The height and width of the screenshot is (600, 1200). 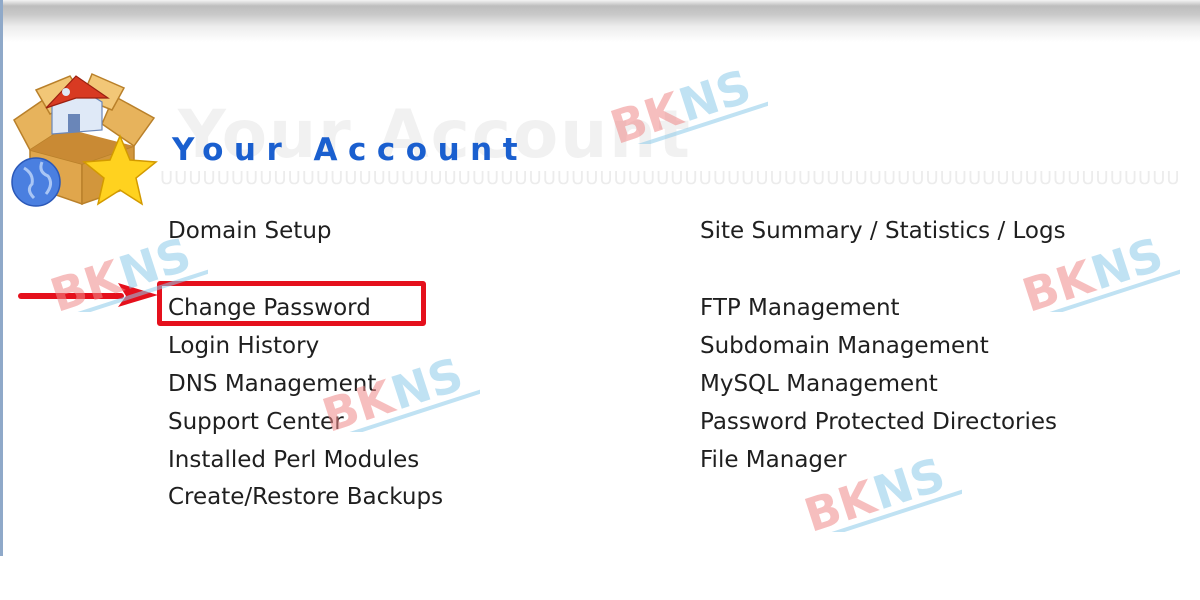 I want to click on link-support-center: Support Center, so click(x=256, y=422).